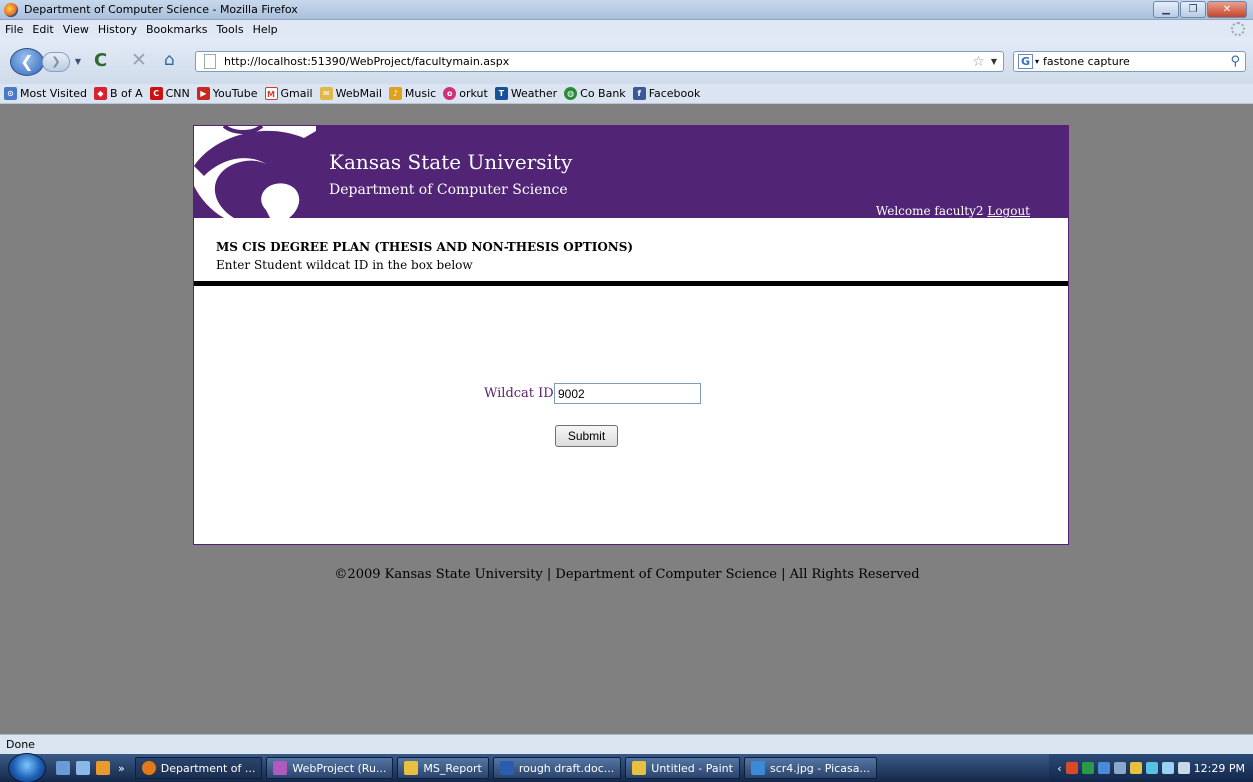  Describe the element at coordinates (519, 393) in the screenshot. I see `wildcat-id-label: Wildcat ID` at that location.